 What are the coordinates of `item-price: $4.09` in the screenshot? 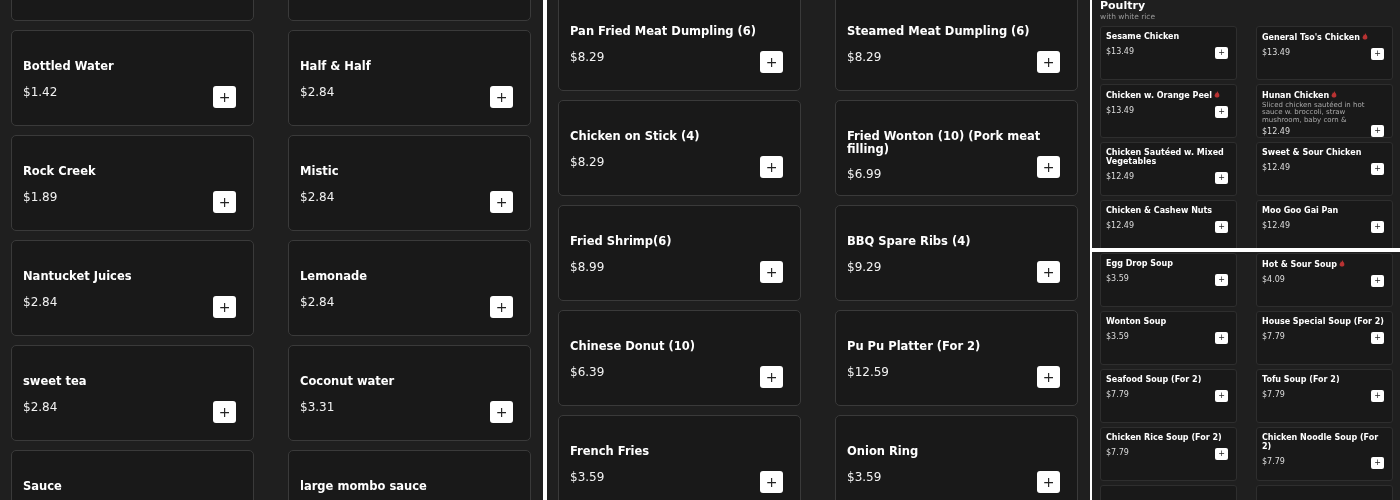 It's located at (1273, 279).